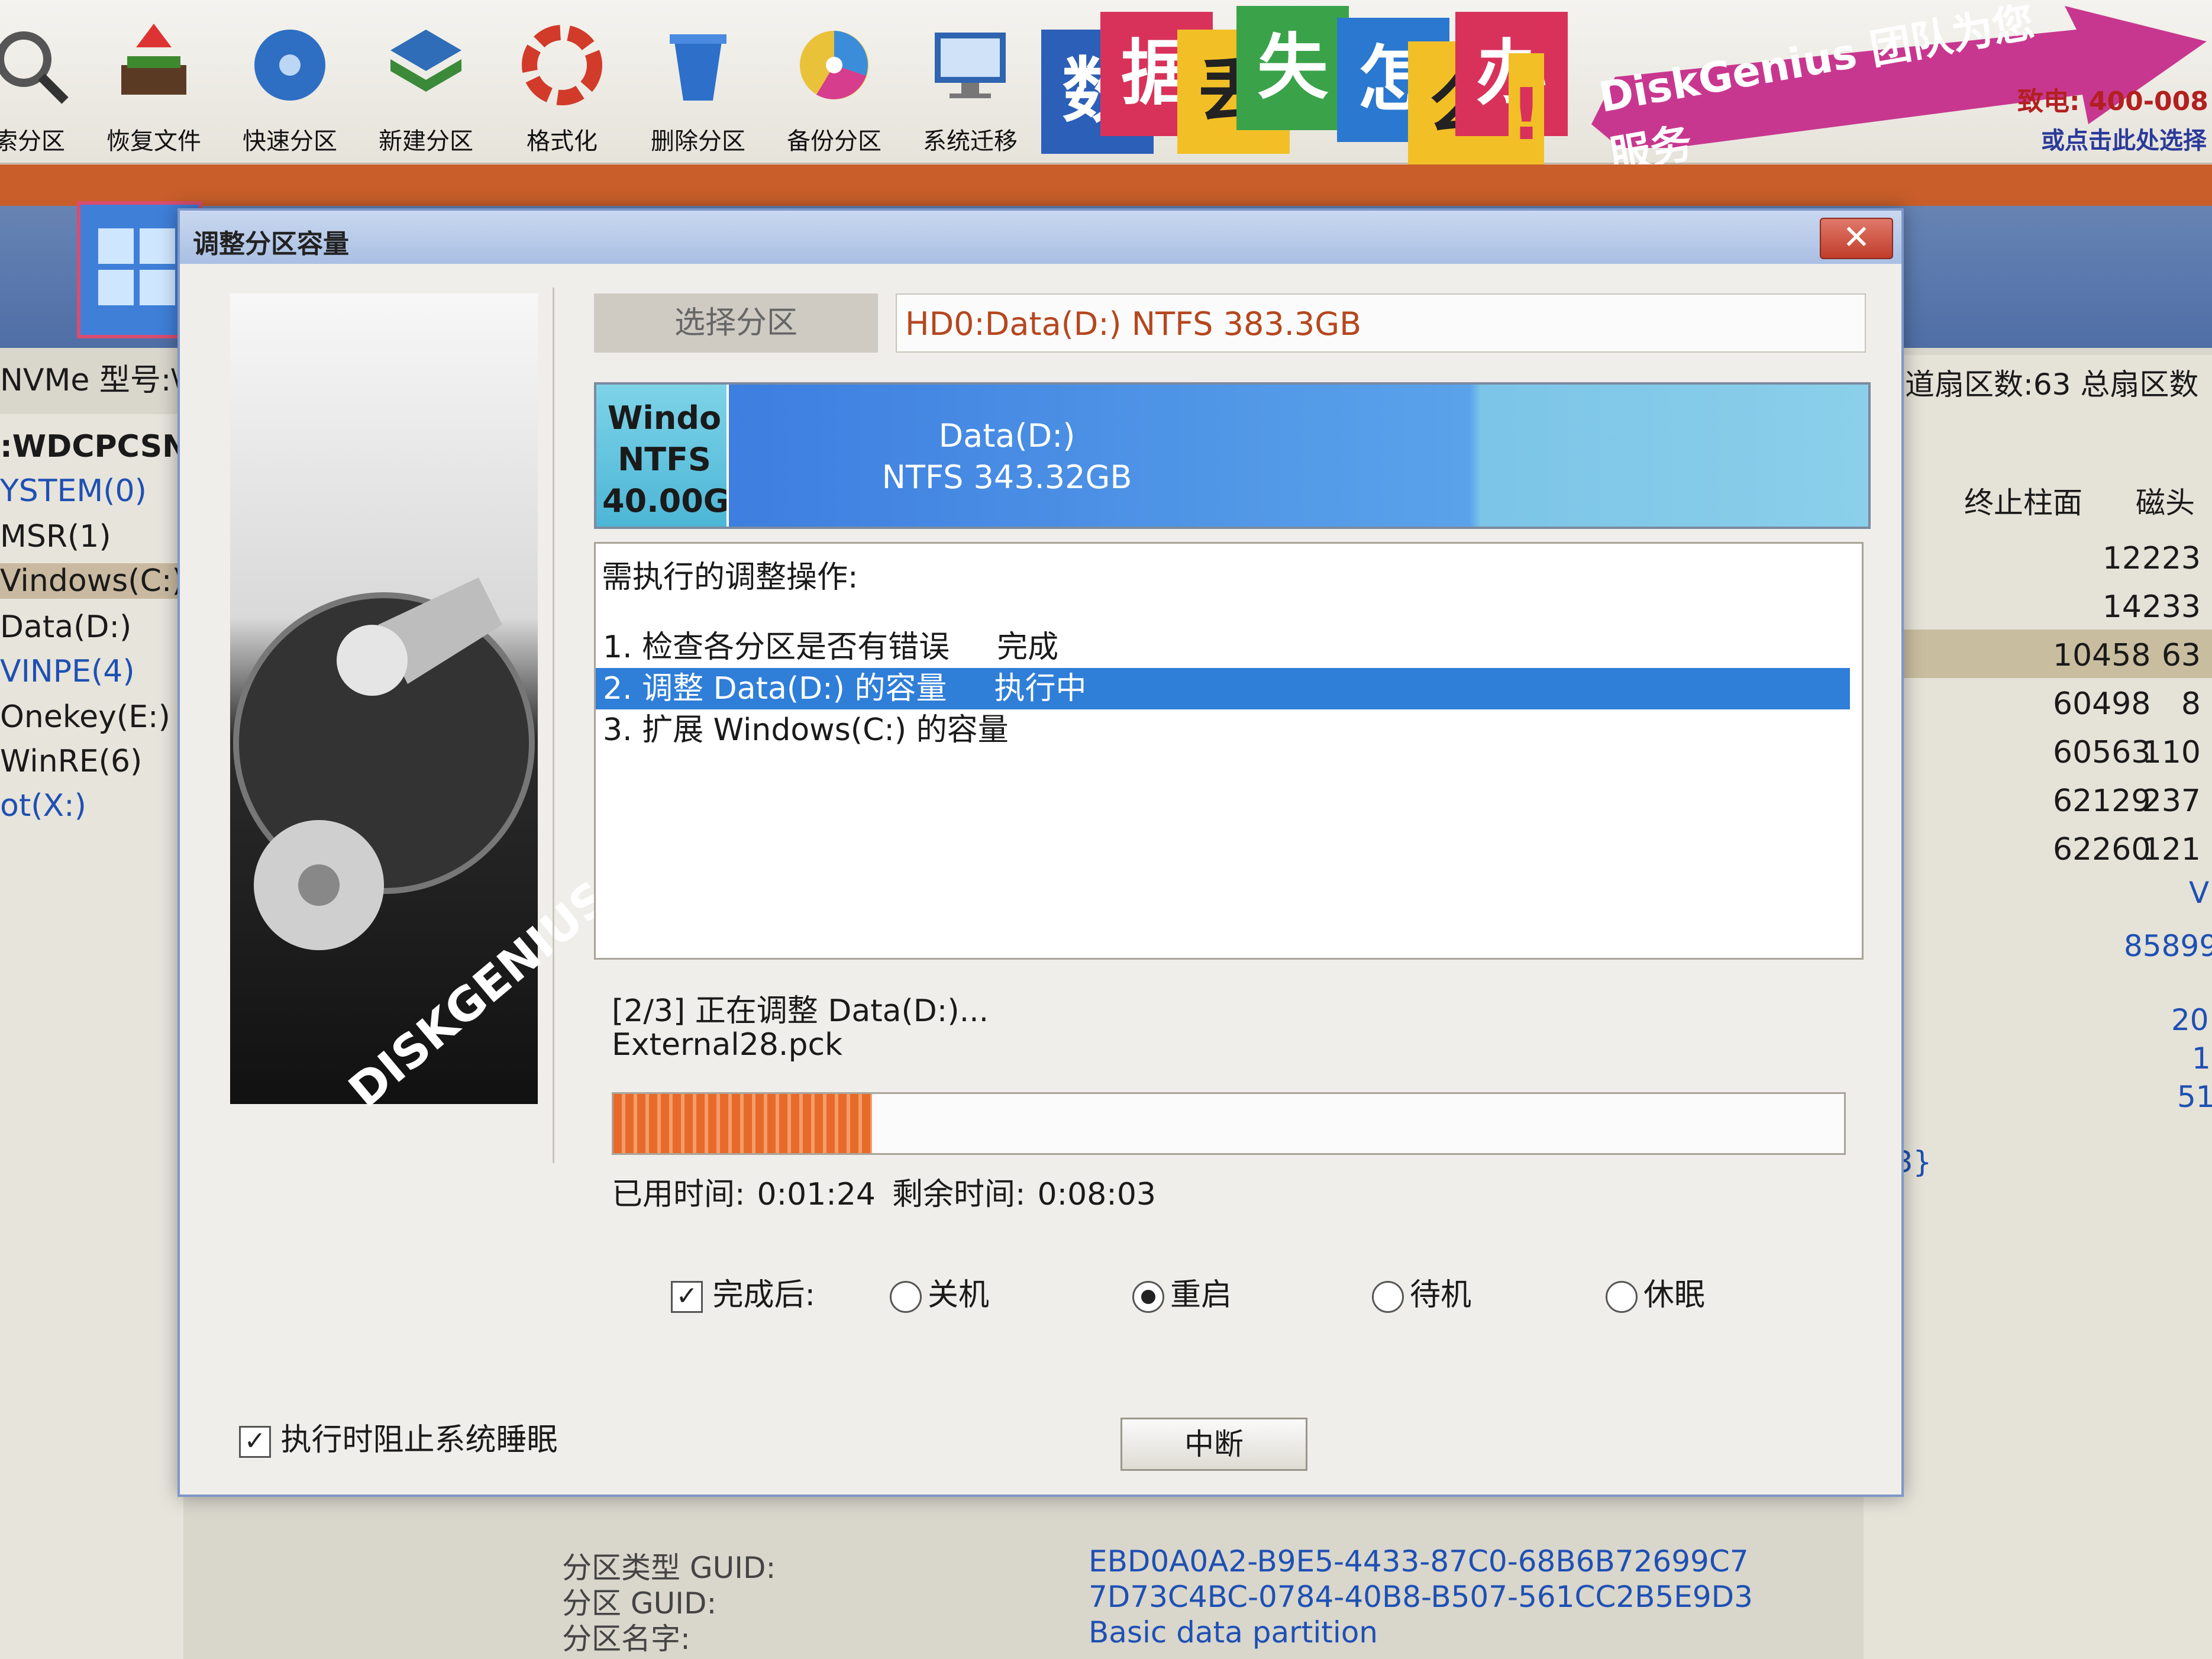 The width and height of the screenshot is (2212, 1659). What do you see at coordinates (562, 139) in the screenshot?
I see `format-label: 格式化` at bounding box center [562, 139].